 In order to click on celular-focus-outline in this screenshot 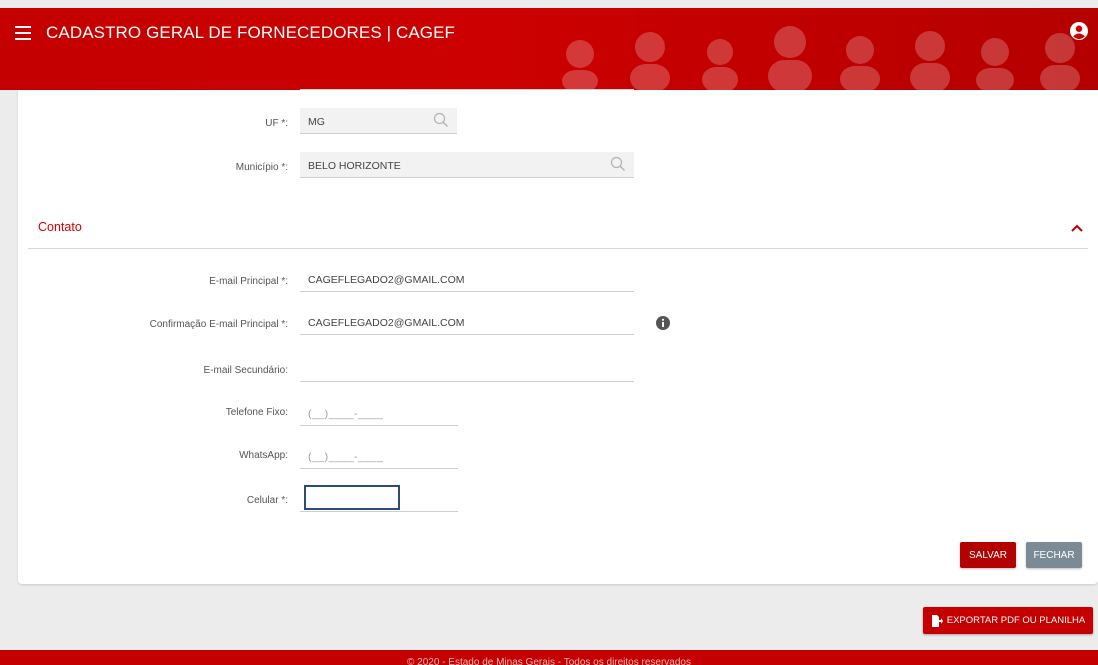, I will do `click(352, 497)`.